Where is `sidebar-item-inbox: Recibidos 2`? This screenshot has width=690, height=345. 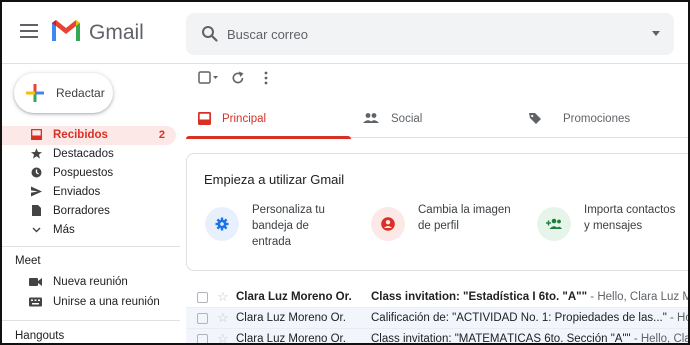 sidebar-item-inbox: Recibidos 2 is located at coordinates (89, 135).